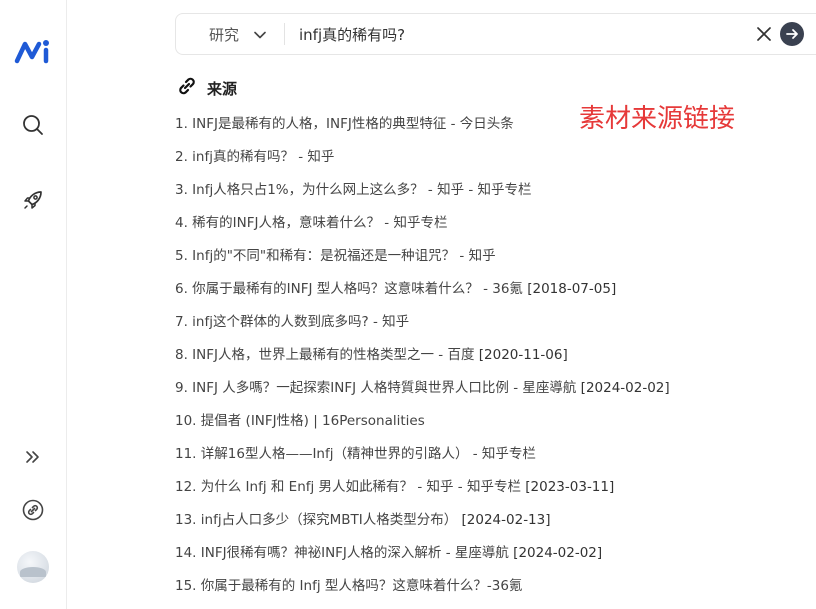  Describe the element at coordinates (284, 34) in the screenshot. I see `search-divider` at that location.